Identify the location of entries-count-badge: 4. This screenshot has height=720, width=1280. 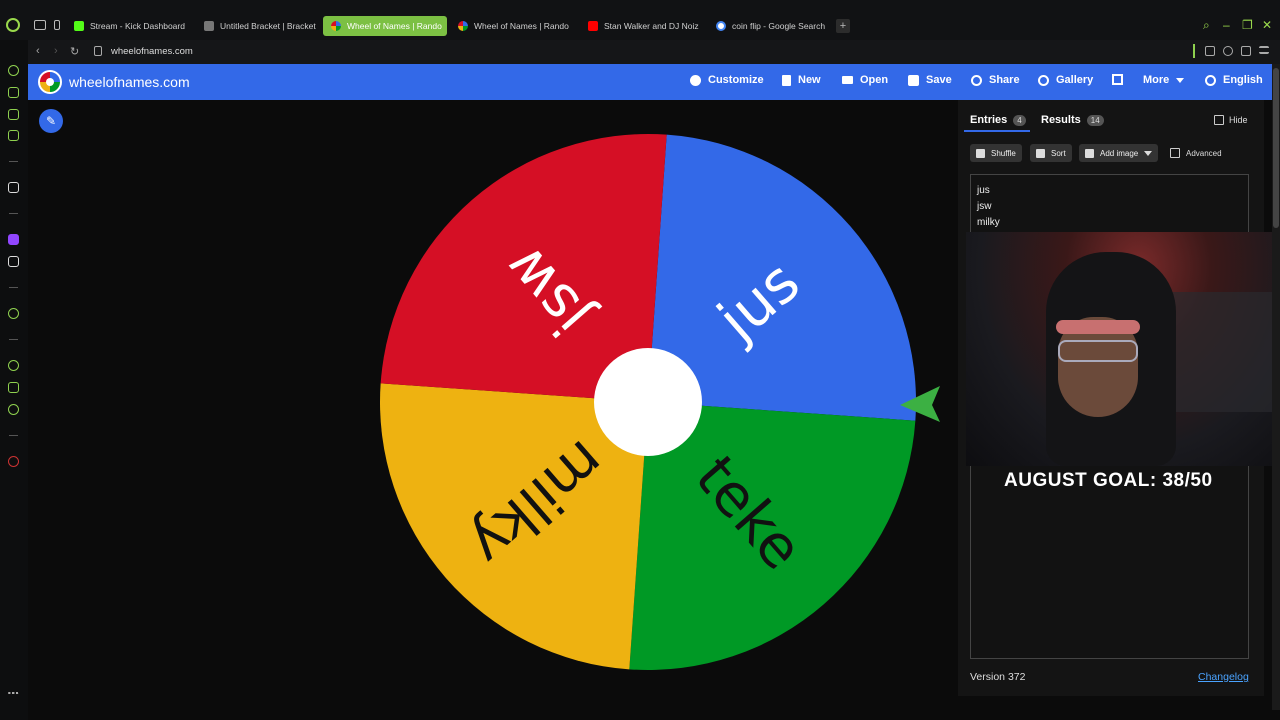
(1019, 120).